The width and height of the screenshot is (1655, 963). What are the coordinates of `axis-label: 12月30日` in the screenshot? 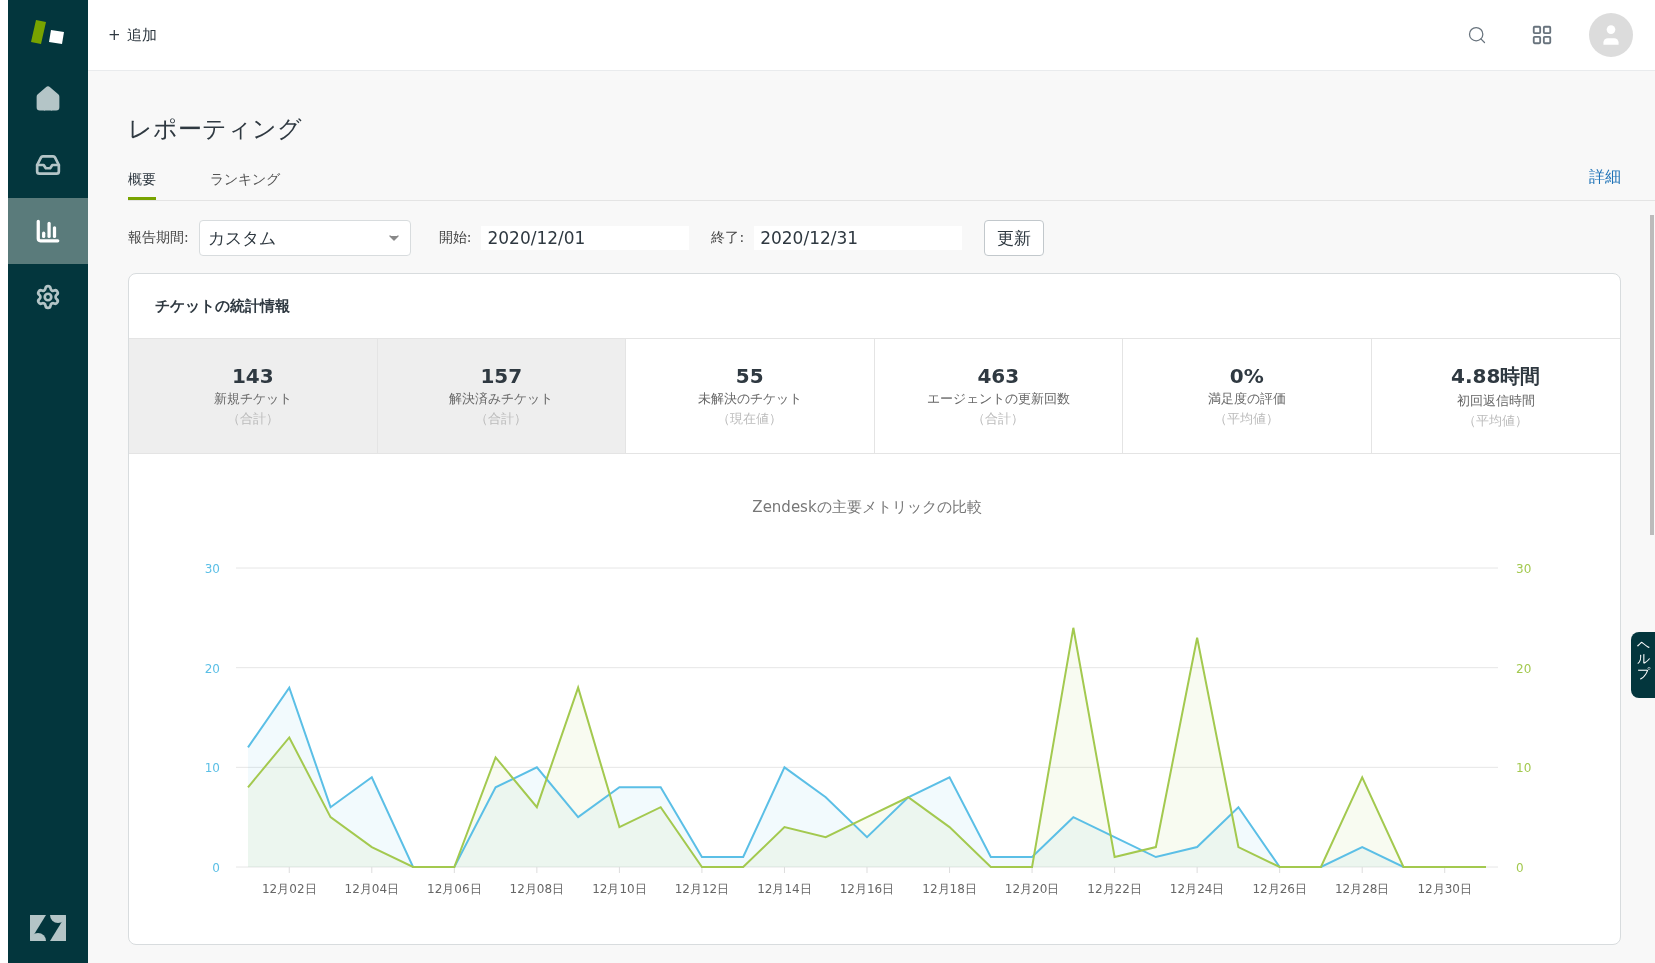 It's located at (1444, 889).